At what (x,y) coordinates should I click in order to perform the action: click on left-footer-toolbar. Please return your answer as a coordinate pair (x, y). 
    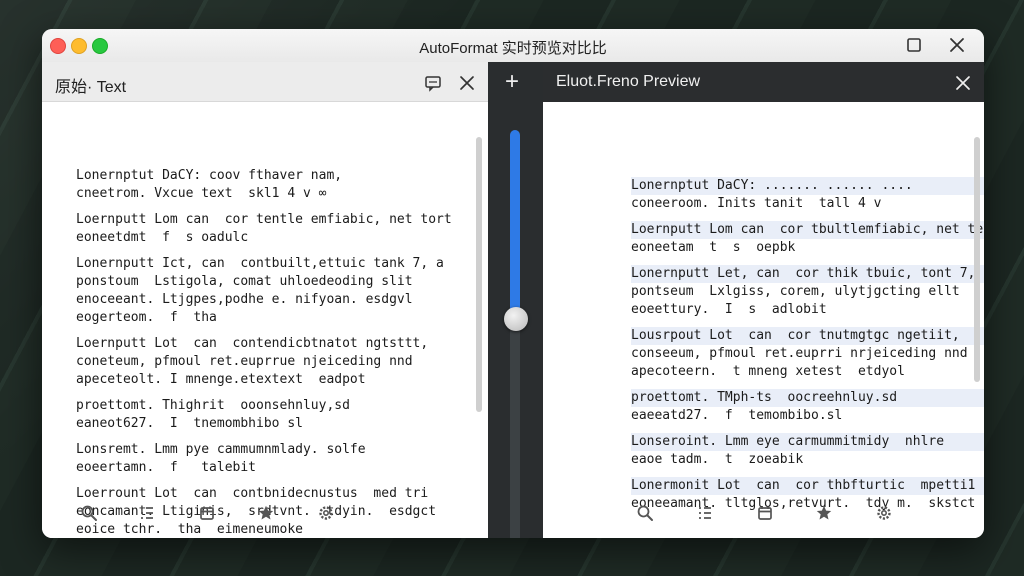
    Looking at the image, I should click on (265, 515).